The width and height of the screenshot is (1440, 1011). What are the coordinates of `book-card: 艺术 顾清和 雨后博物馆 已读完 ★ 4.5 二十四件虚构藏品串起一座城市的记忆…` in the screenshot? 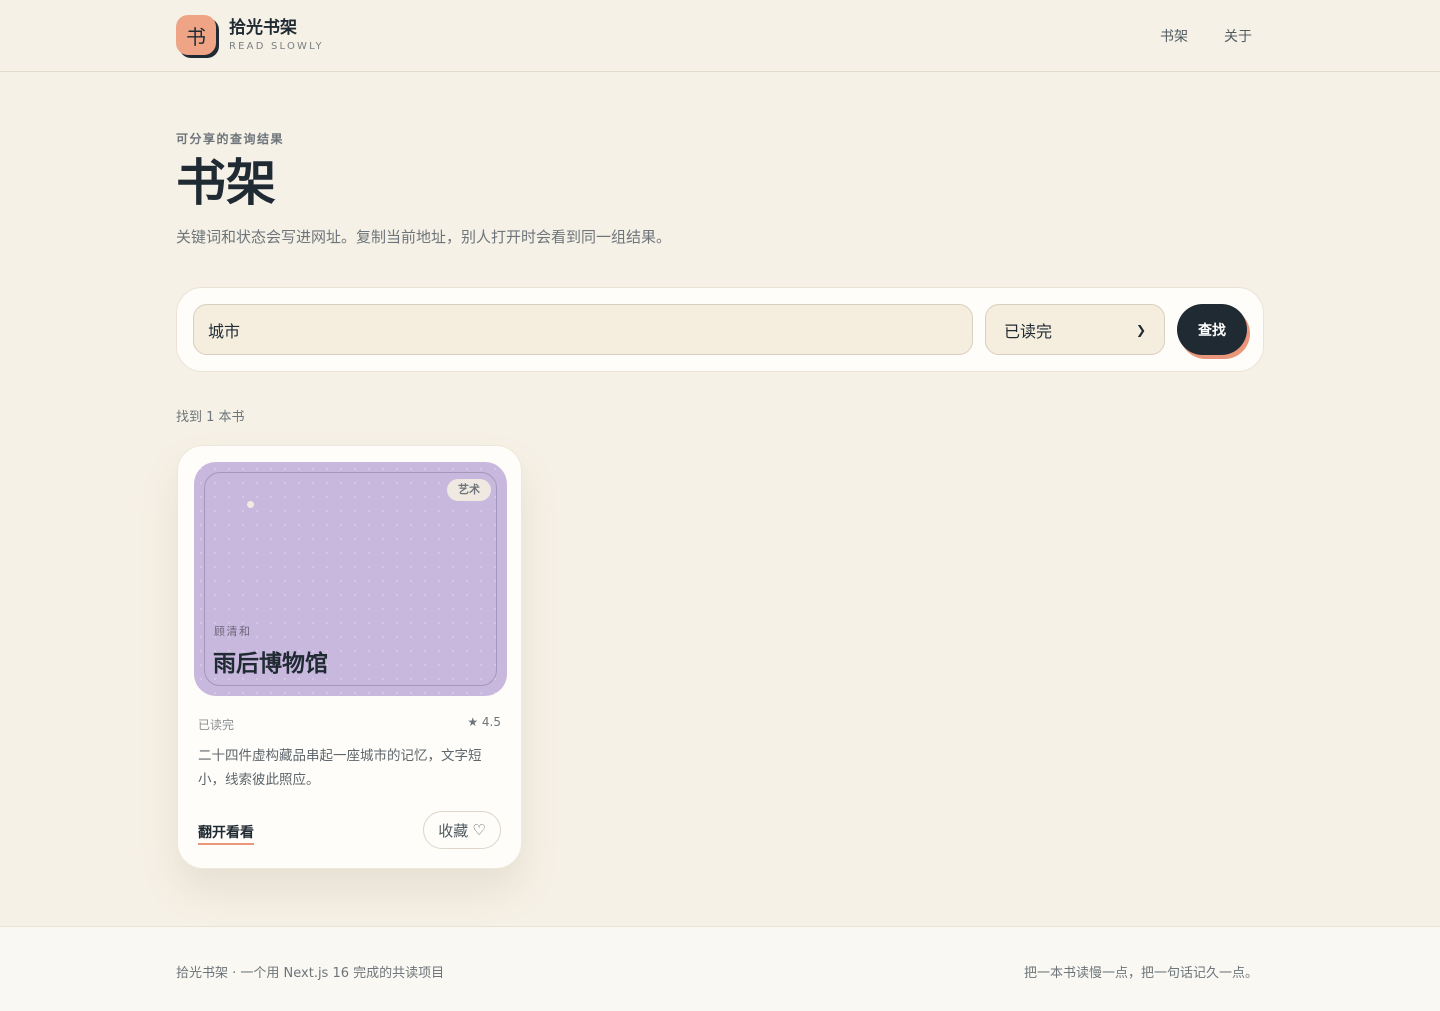 It's located at (349, 657).